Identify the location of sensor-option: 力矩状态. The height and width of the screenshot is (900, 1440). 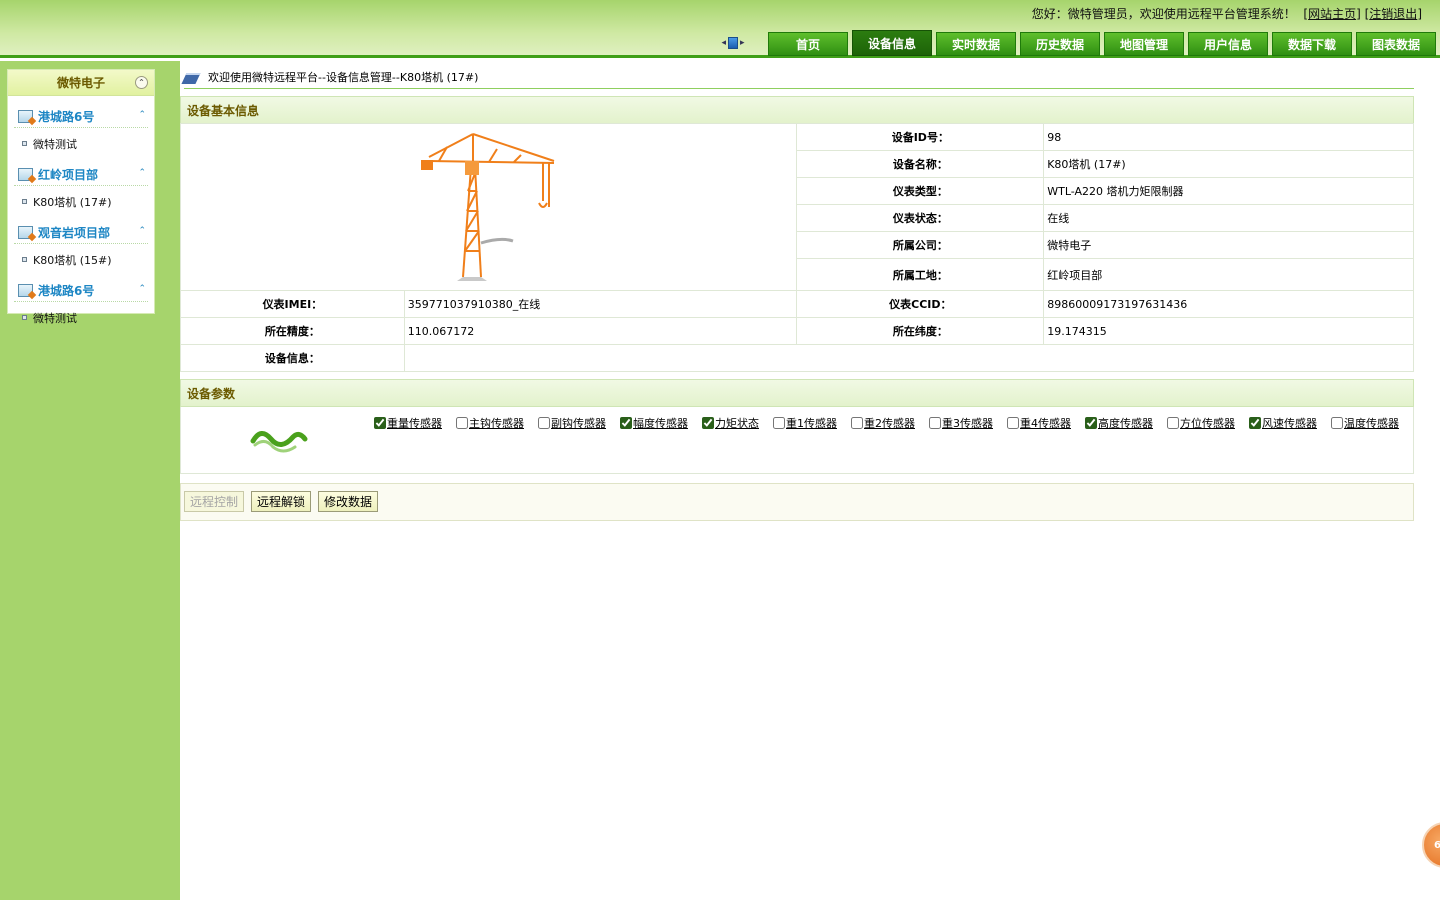
(729, 423).